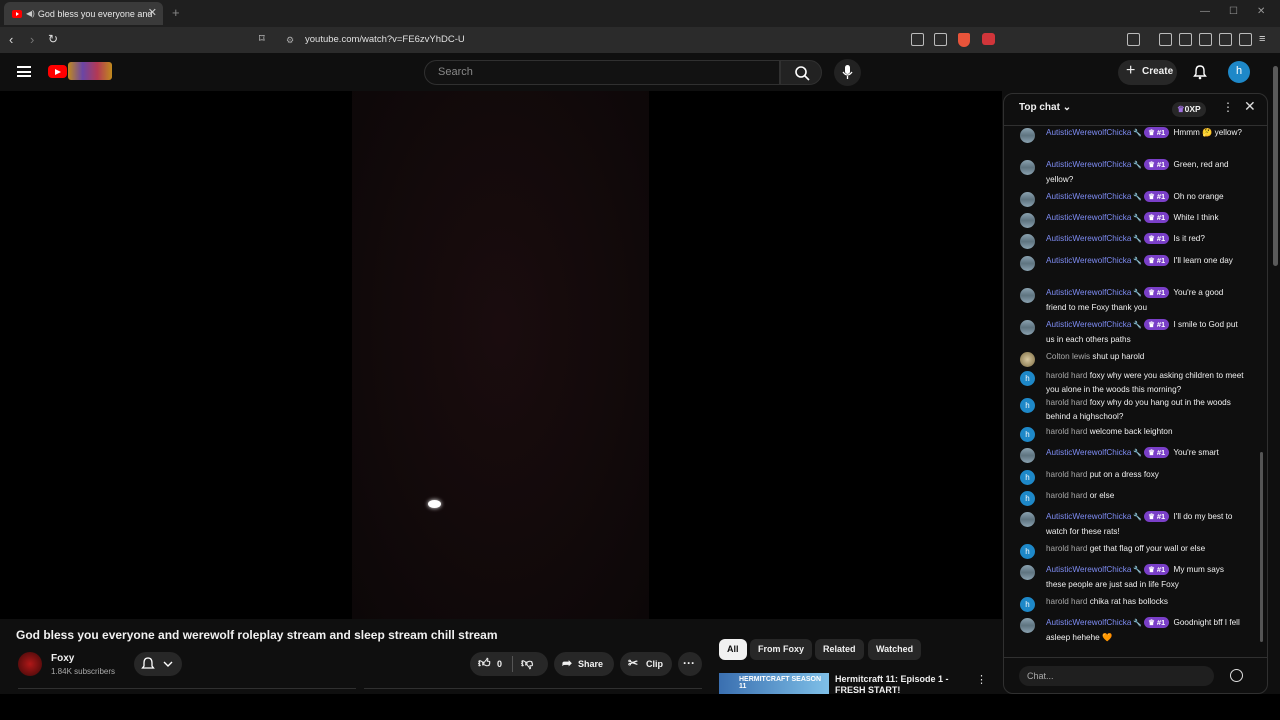  I want to click on page-scrollbar-thumb, so click(1275, 166).